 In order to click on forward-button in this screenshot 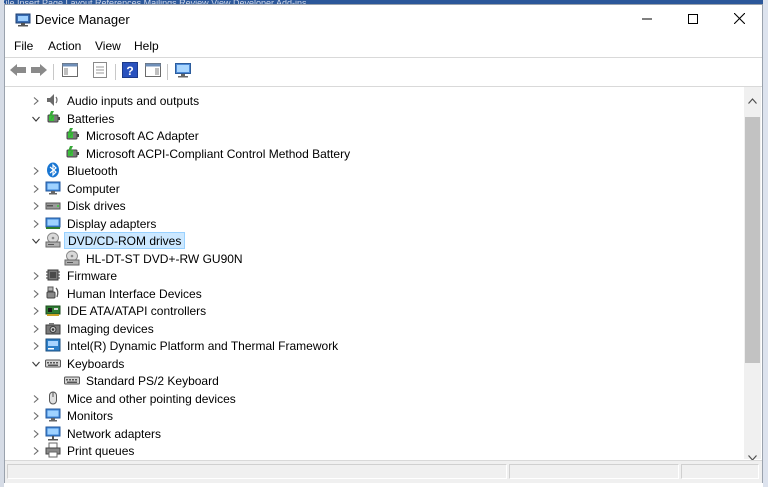, I will do `click(39, 72)`.